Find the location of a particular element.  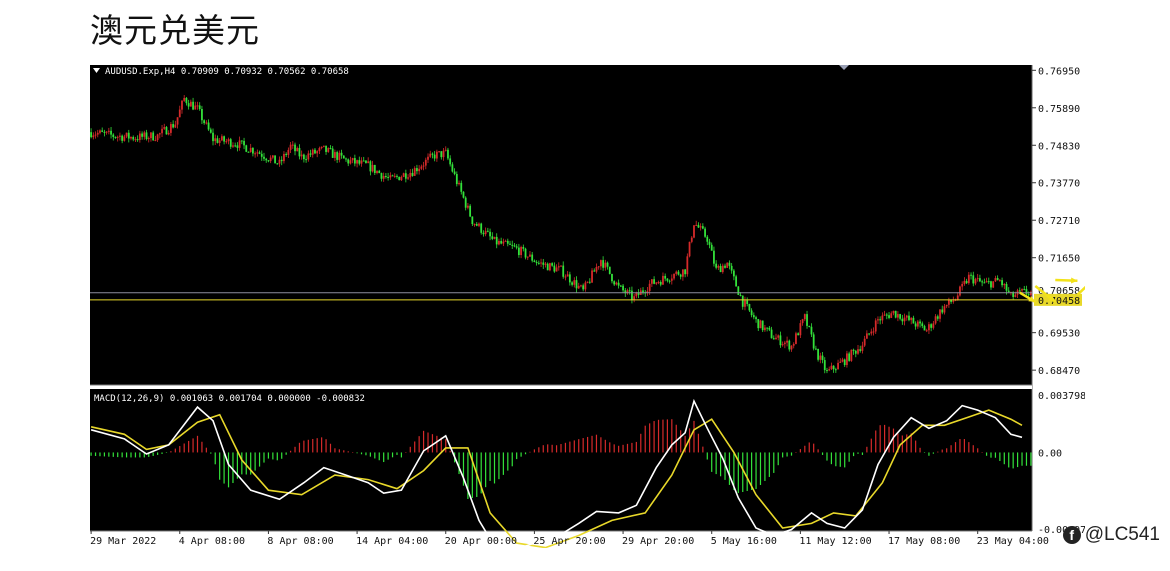

time-tick-label: 8 Apr 08:00 is located at coordinates (300, 541).